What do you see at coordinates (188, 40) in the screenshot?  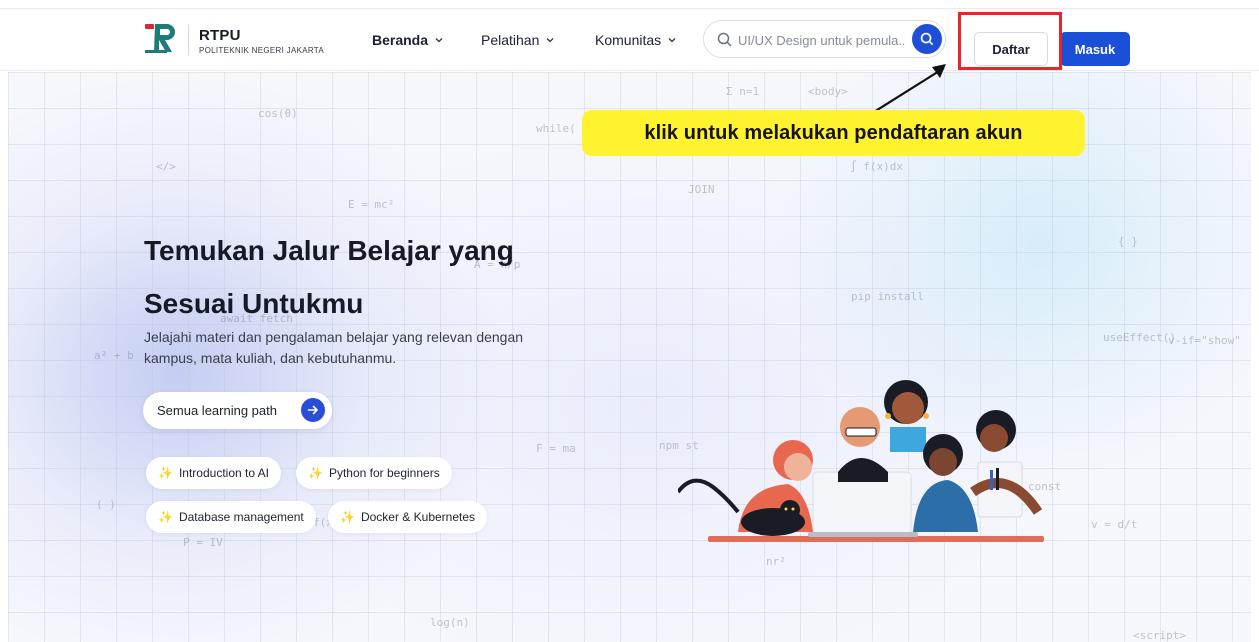 I see `logo-divider` at bounding box center [188, 40].